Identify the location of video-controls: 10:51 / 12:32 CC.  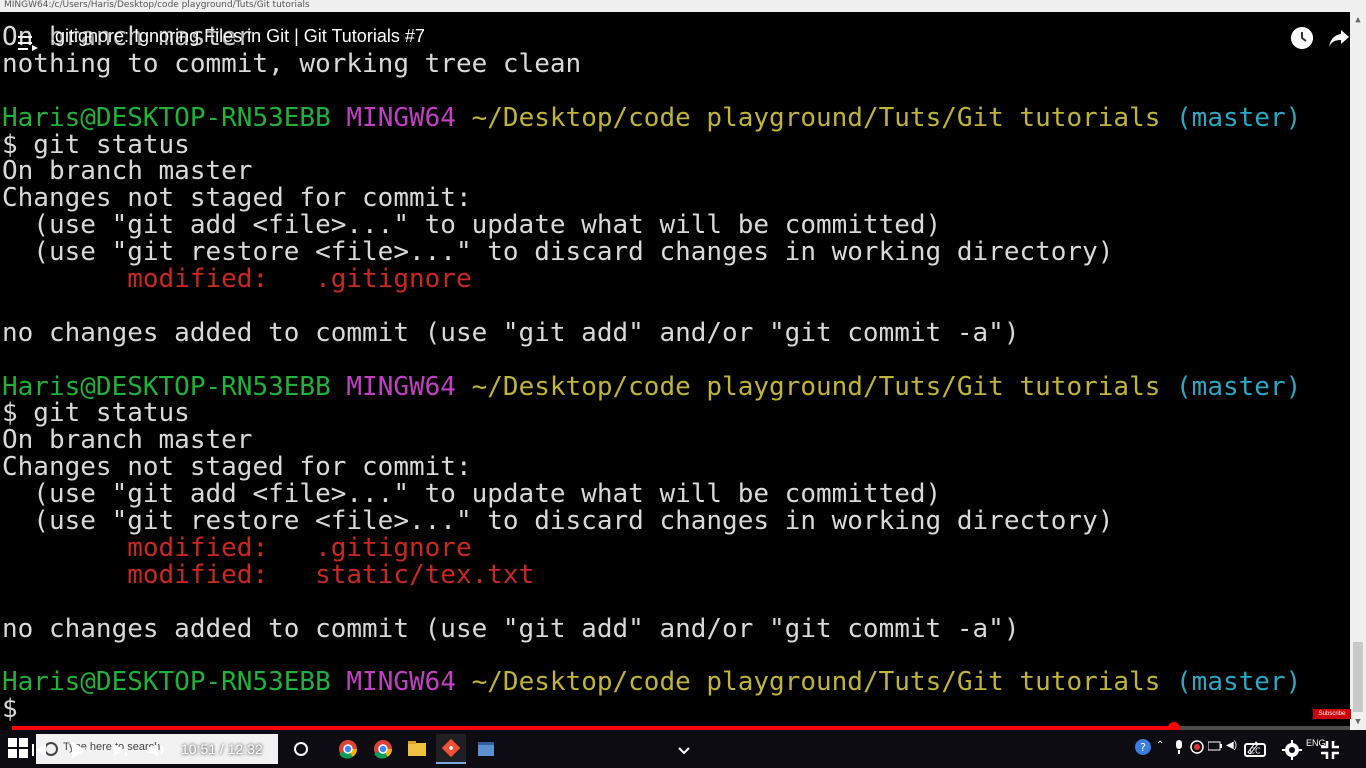
(683, 749).